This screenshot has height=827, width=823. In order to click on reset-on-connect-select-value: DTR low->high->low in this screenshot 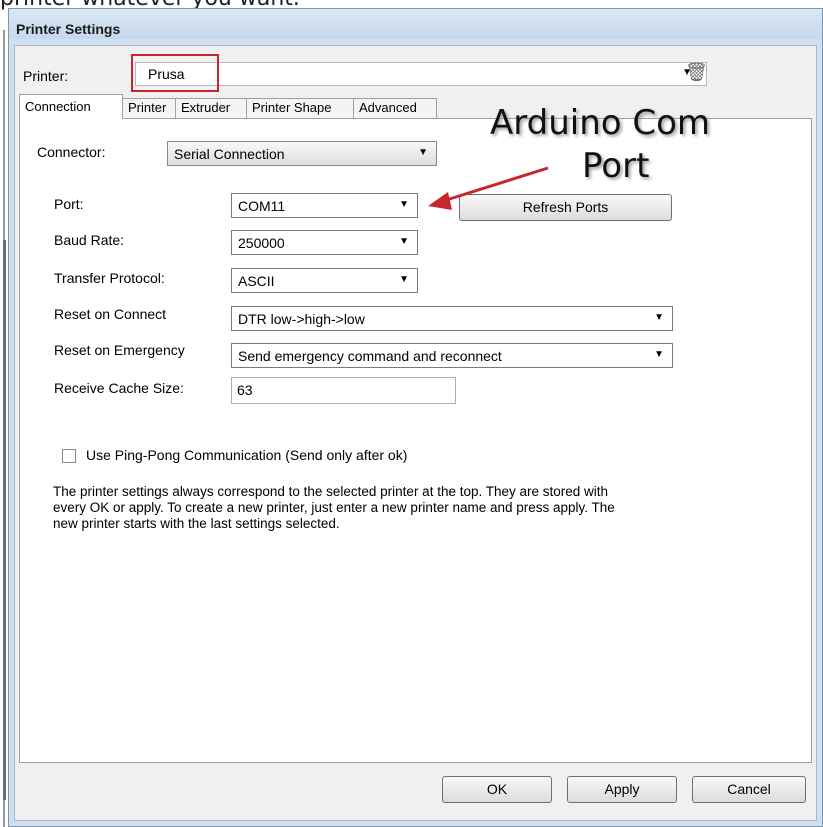, I will do `click(301, 319)`.